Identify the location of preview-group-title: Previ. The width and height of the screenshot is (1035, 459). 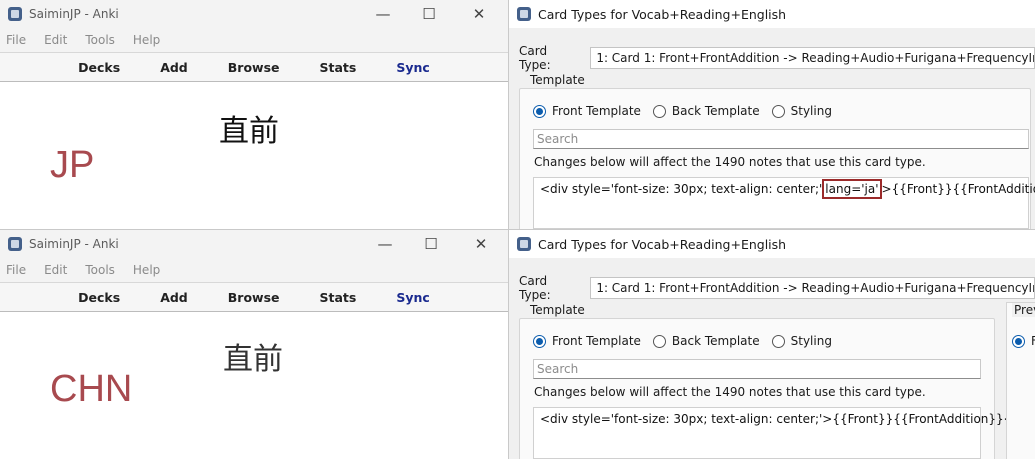
(1023, 310).